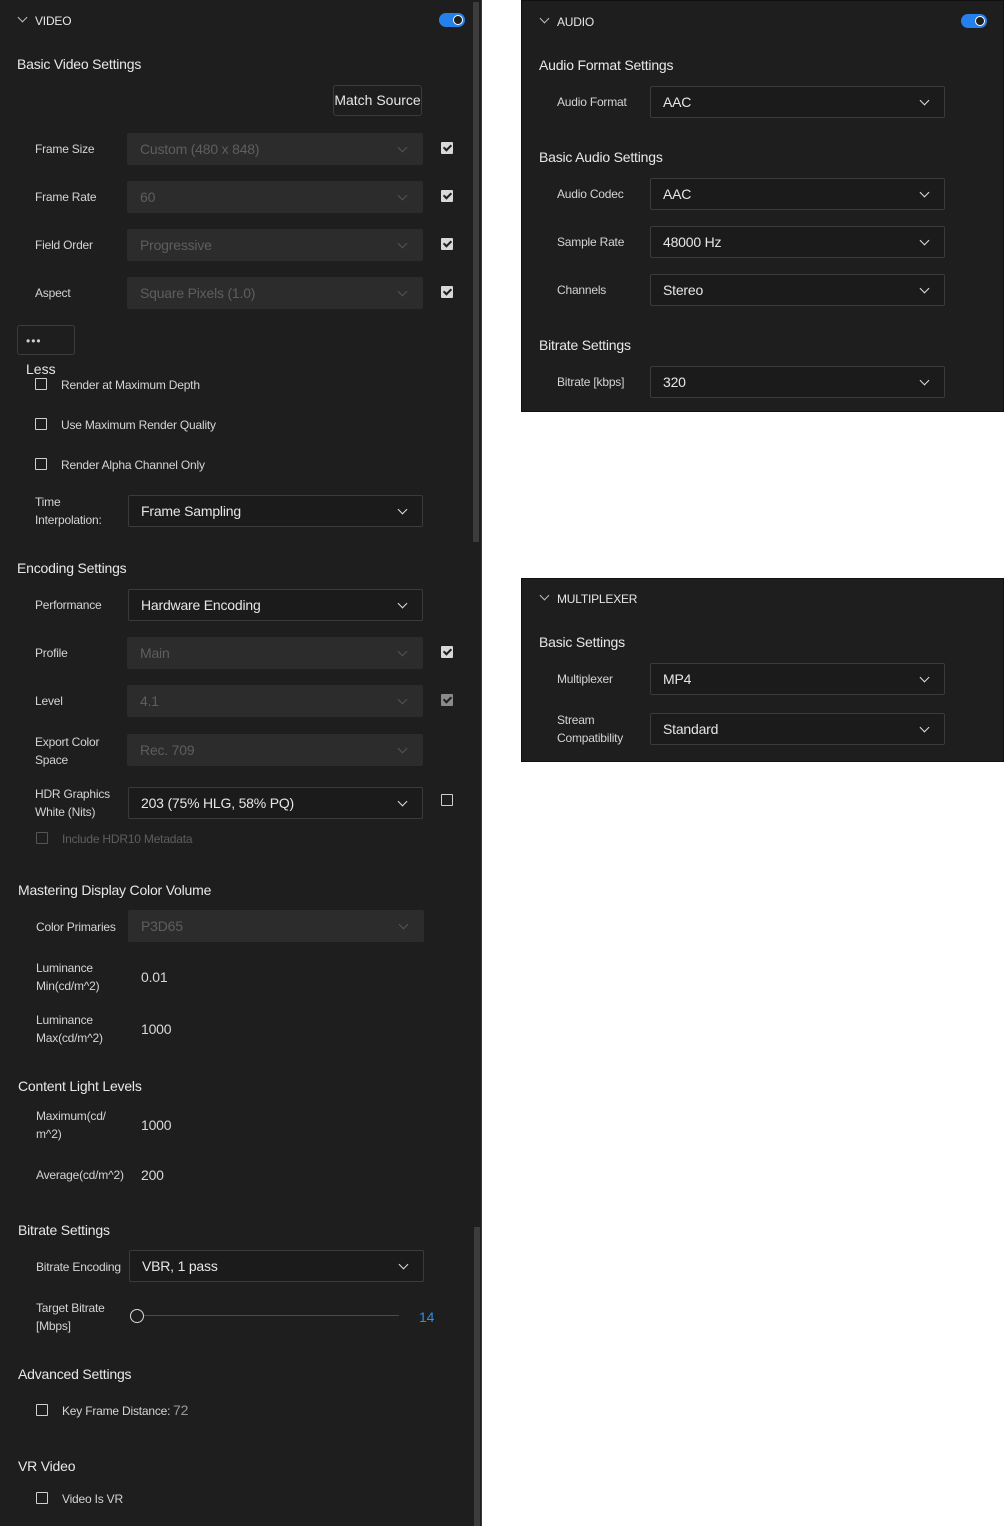 This screenshot has width=1004, height=1526. What do you see at coordinates (544, 18) in the screenshot?
I see `collapse-audio-icon` at bounding box center [544, 18].